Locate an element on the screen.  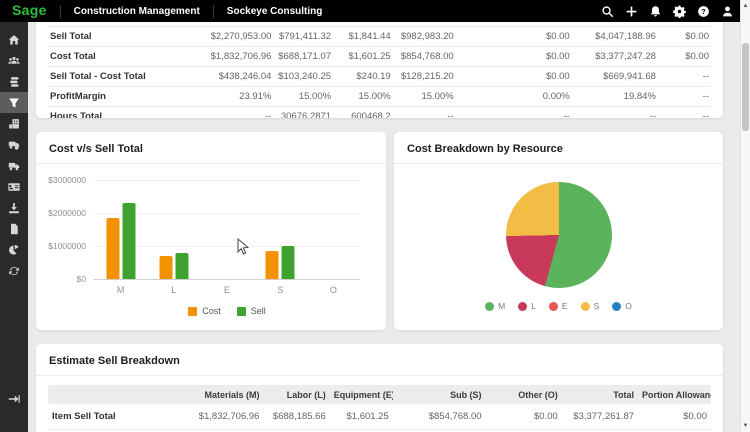
home-icon is located at coordinates (14, 40).